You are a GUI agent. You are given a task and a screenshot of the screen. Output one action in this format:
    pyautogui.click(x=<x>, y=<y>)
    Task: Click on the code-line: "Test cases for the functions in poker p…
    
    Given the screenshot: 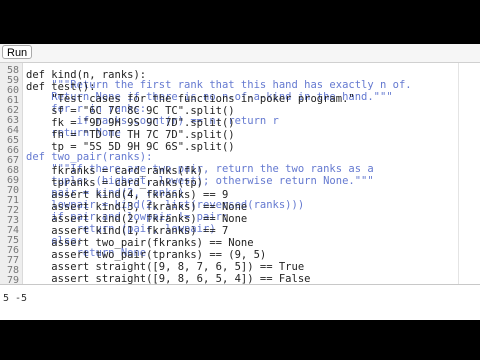 What is the action you would take?
    pyautogui.click(x=190, y=99)
    